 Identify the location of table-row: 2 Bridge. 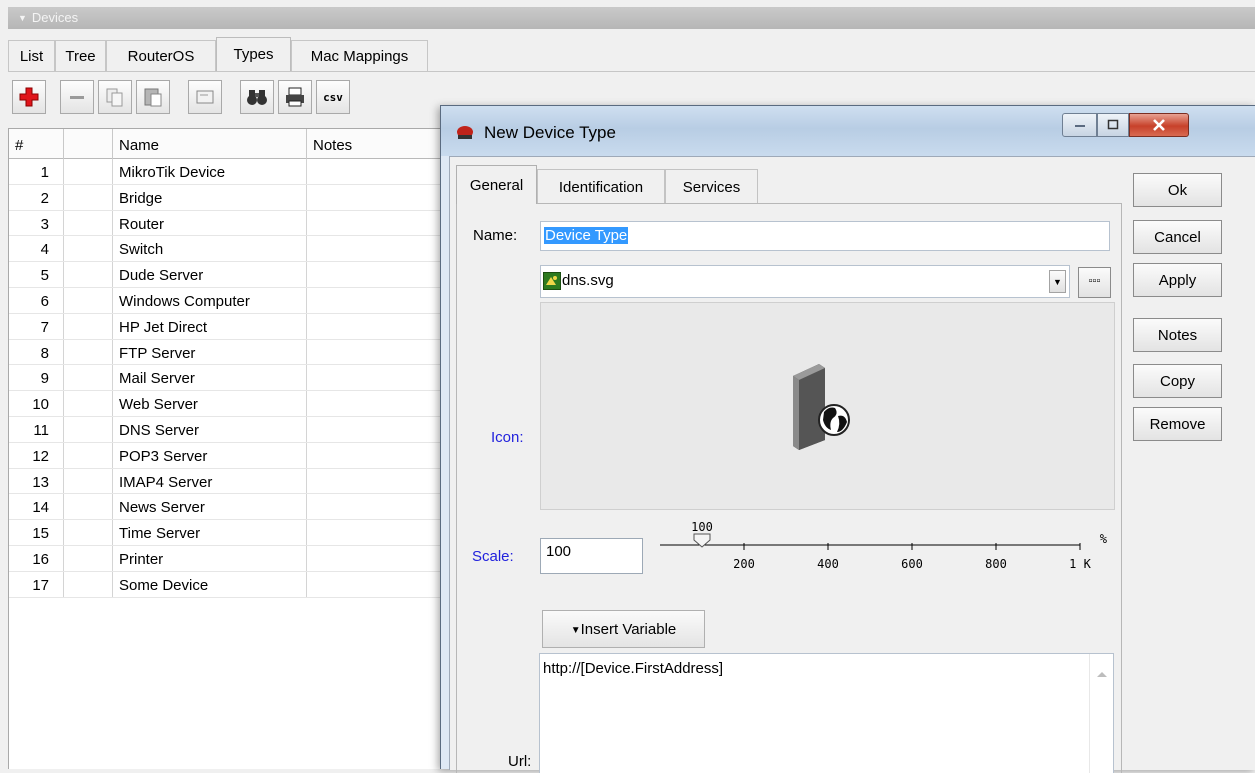
(238, 197).